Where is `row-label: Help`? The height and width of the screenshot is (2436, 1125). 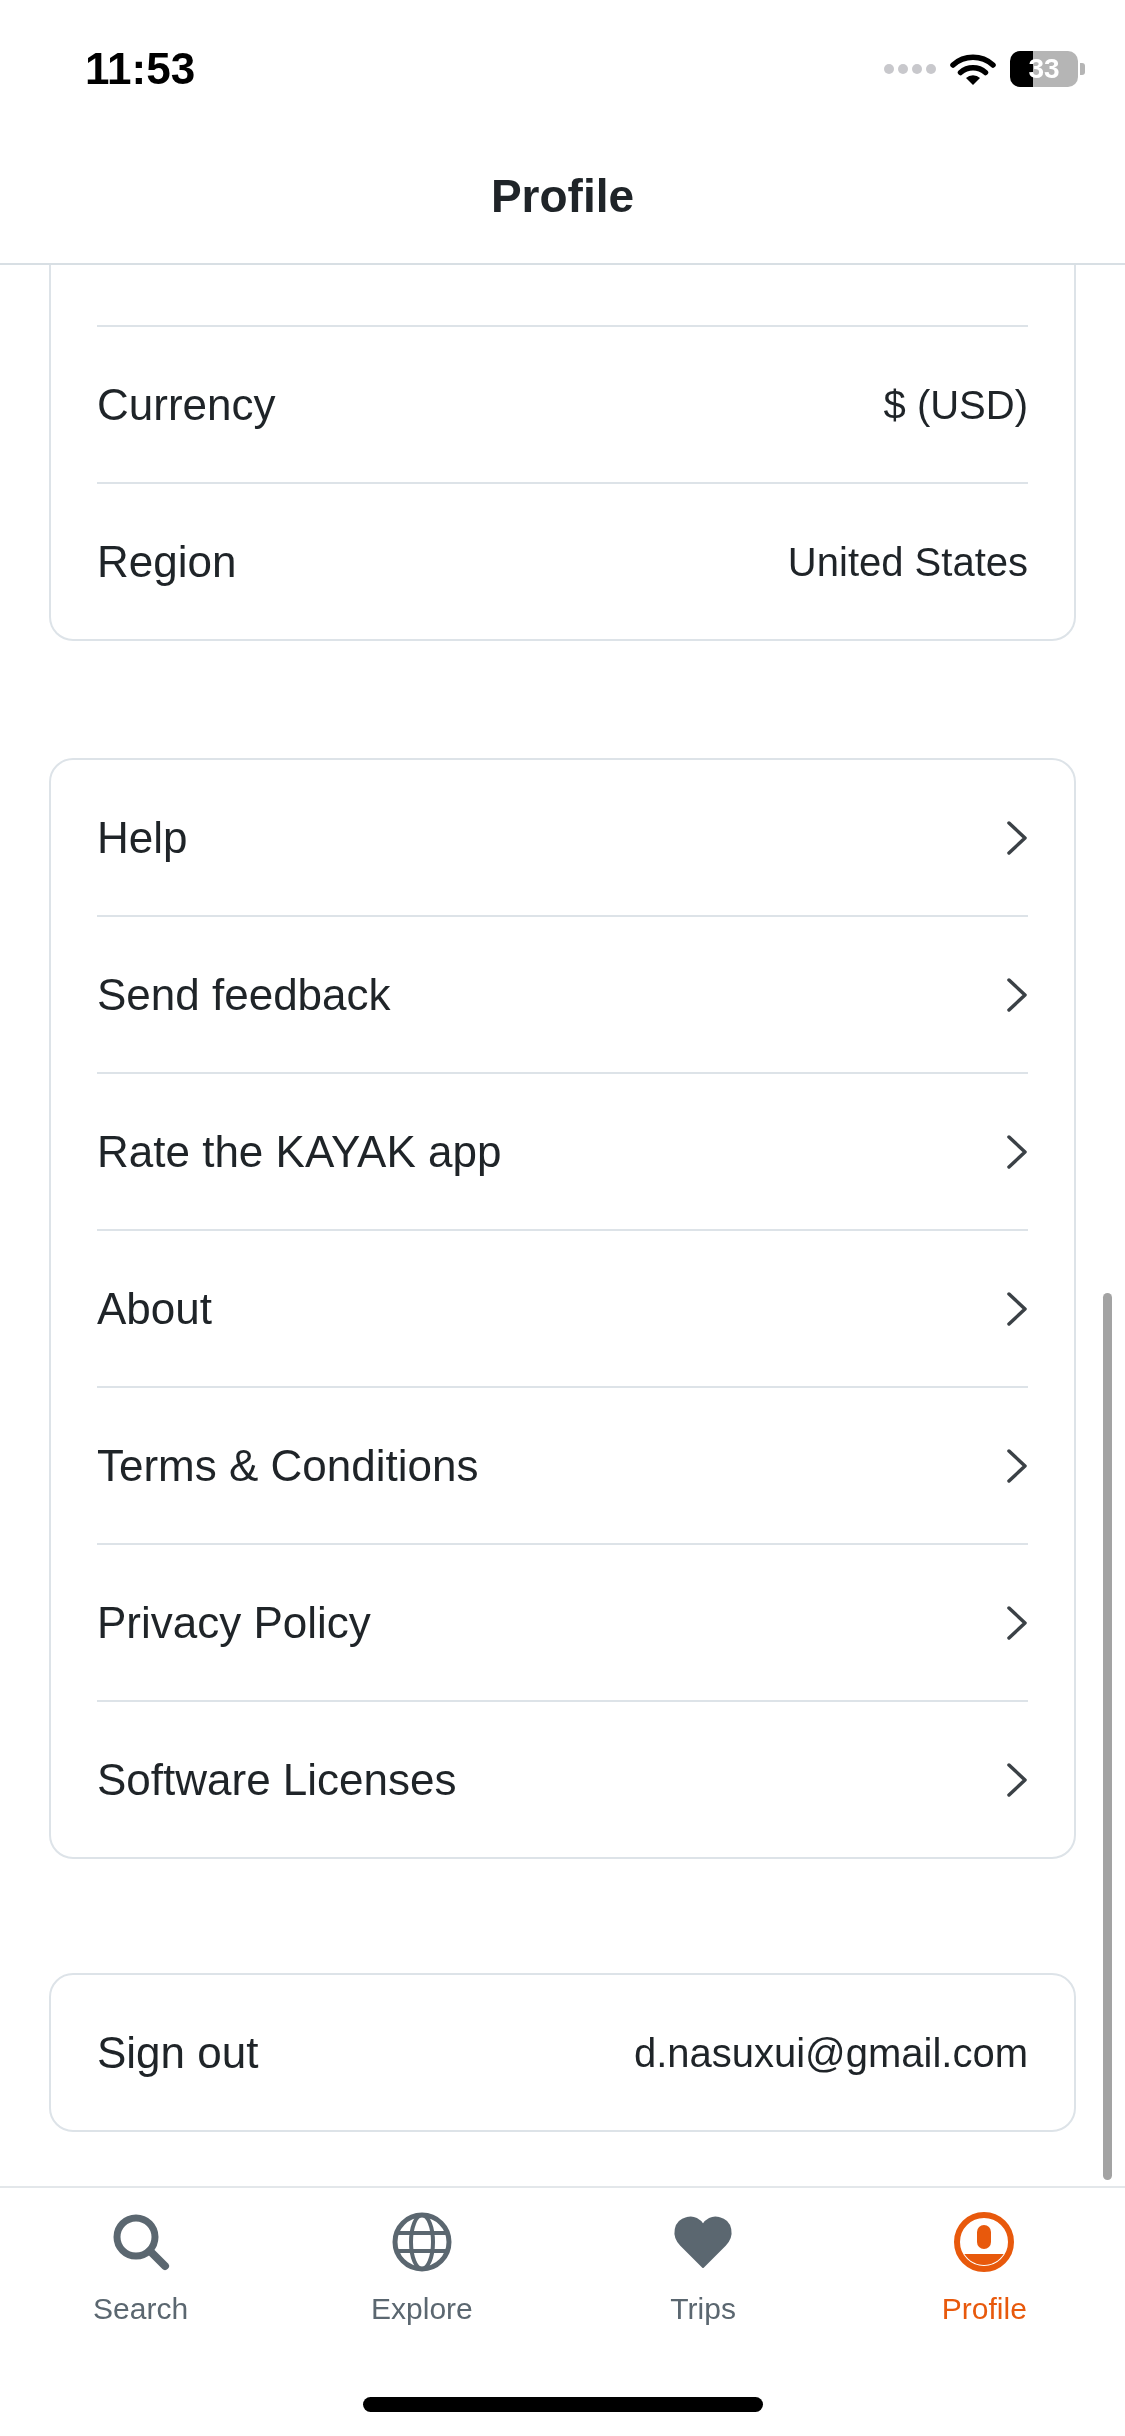 row-label: Help is located at coordinates (142, 837).